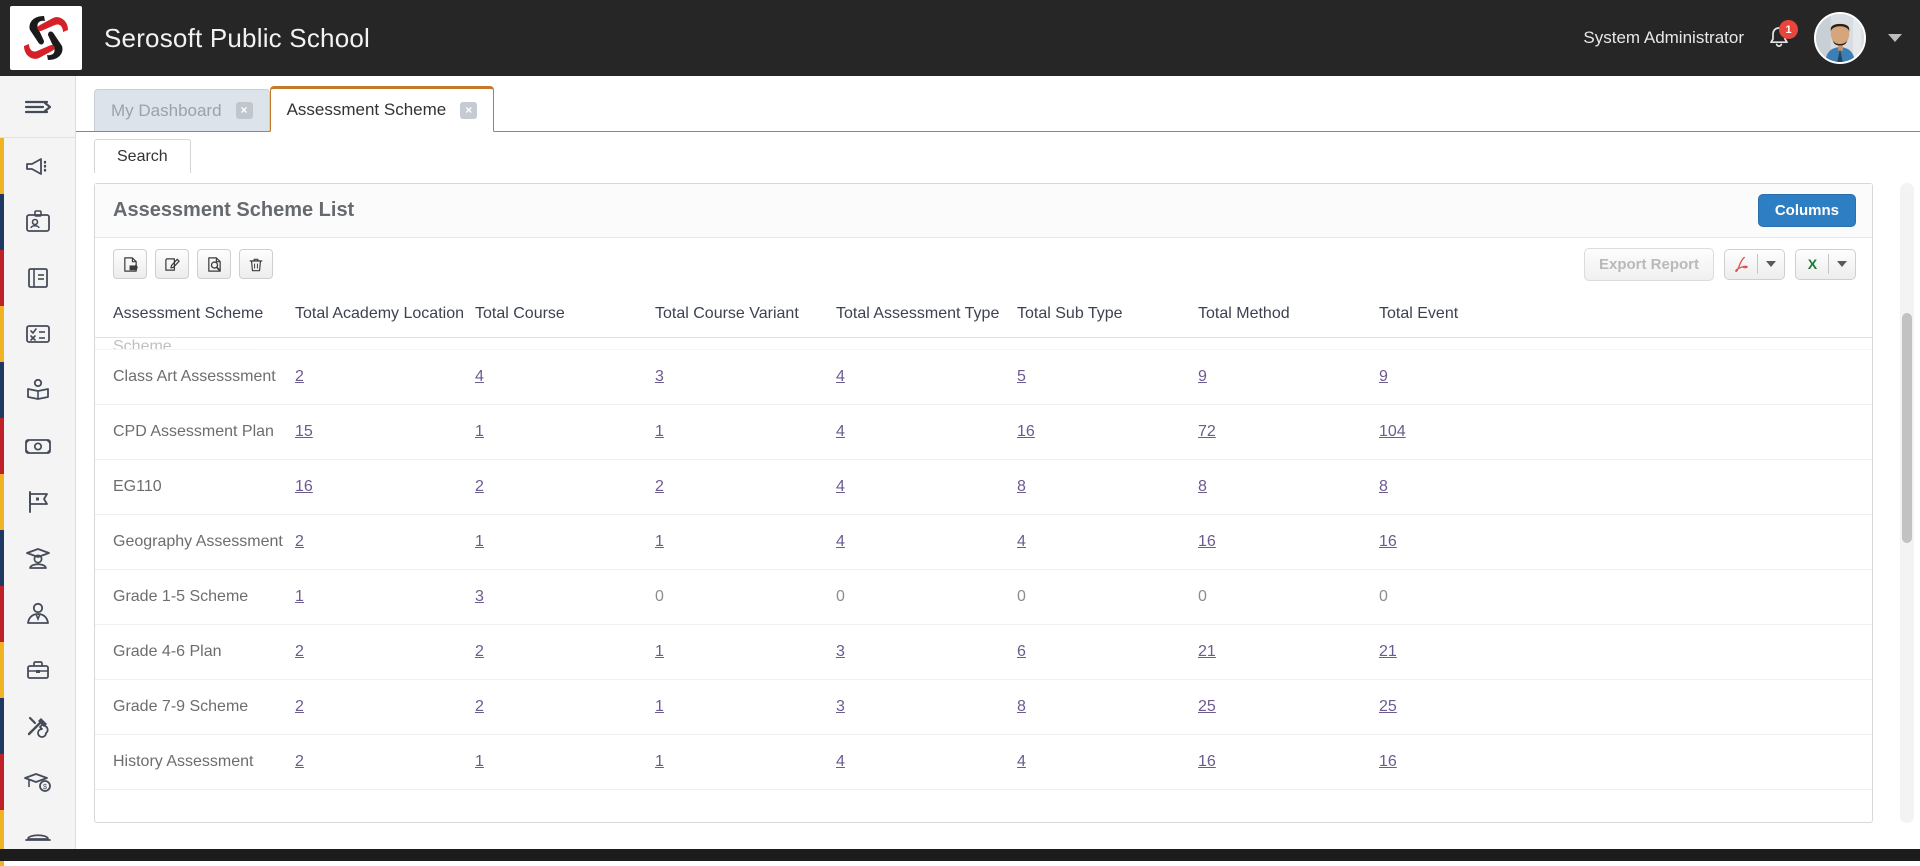  What do you see at coordinates (244, 110) in the screenshot?
I see `tab-my-dashboard-close-icon: ×` at bounding box center [244, 110].